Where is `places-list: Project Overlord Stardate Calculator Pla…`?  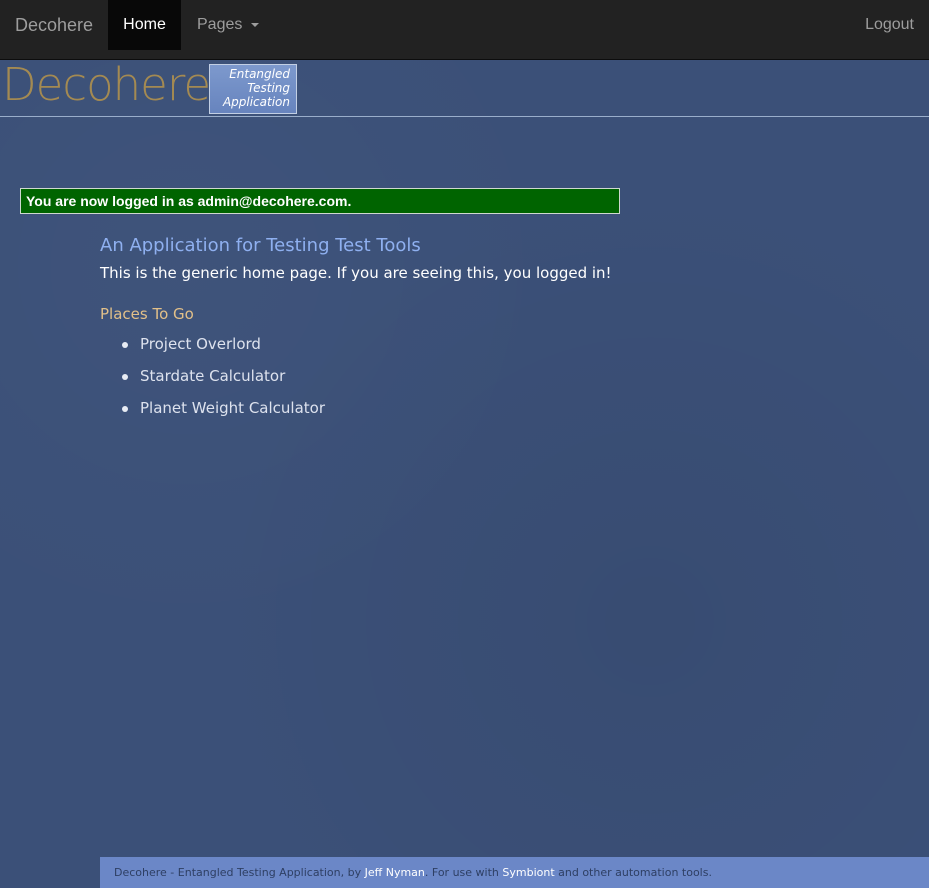
places-list: Project Overlord Stardate Calculator Pla… is located at coordinates (222, 381).